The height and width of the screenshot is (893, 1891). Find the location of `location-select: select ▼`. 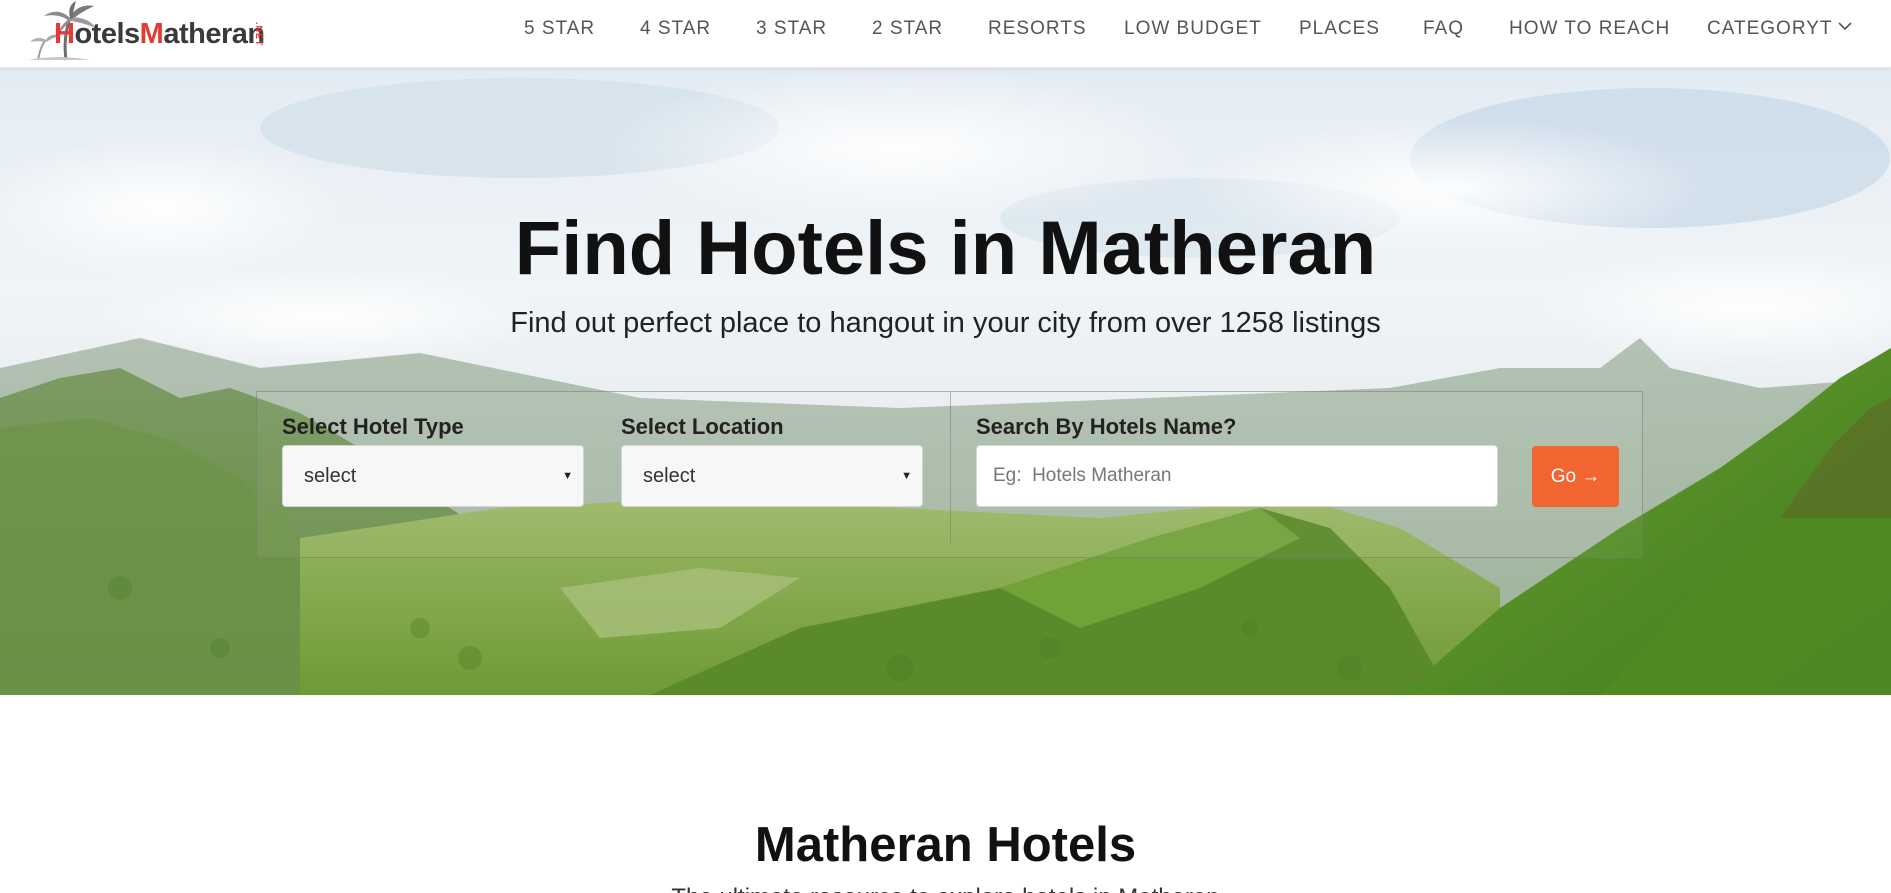

location-select: select ▼ is located at coordinates (772, 476).